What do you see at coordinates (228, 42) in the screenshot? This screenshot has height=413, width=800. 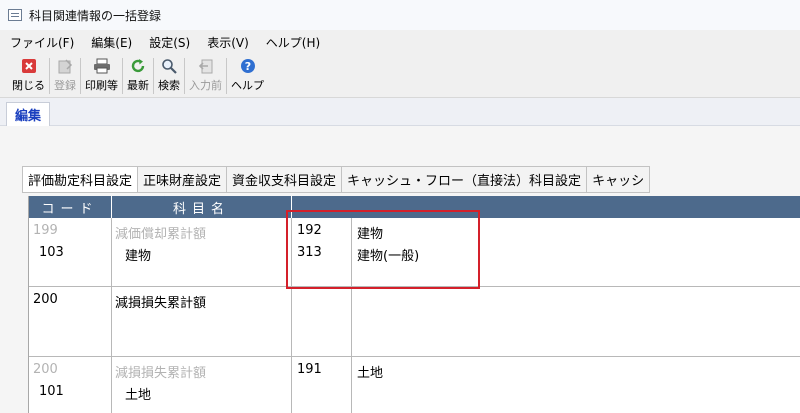 I see `menu-view: 表示(V)` at bounding box center [228, 42].